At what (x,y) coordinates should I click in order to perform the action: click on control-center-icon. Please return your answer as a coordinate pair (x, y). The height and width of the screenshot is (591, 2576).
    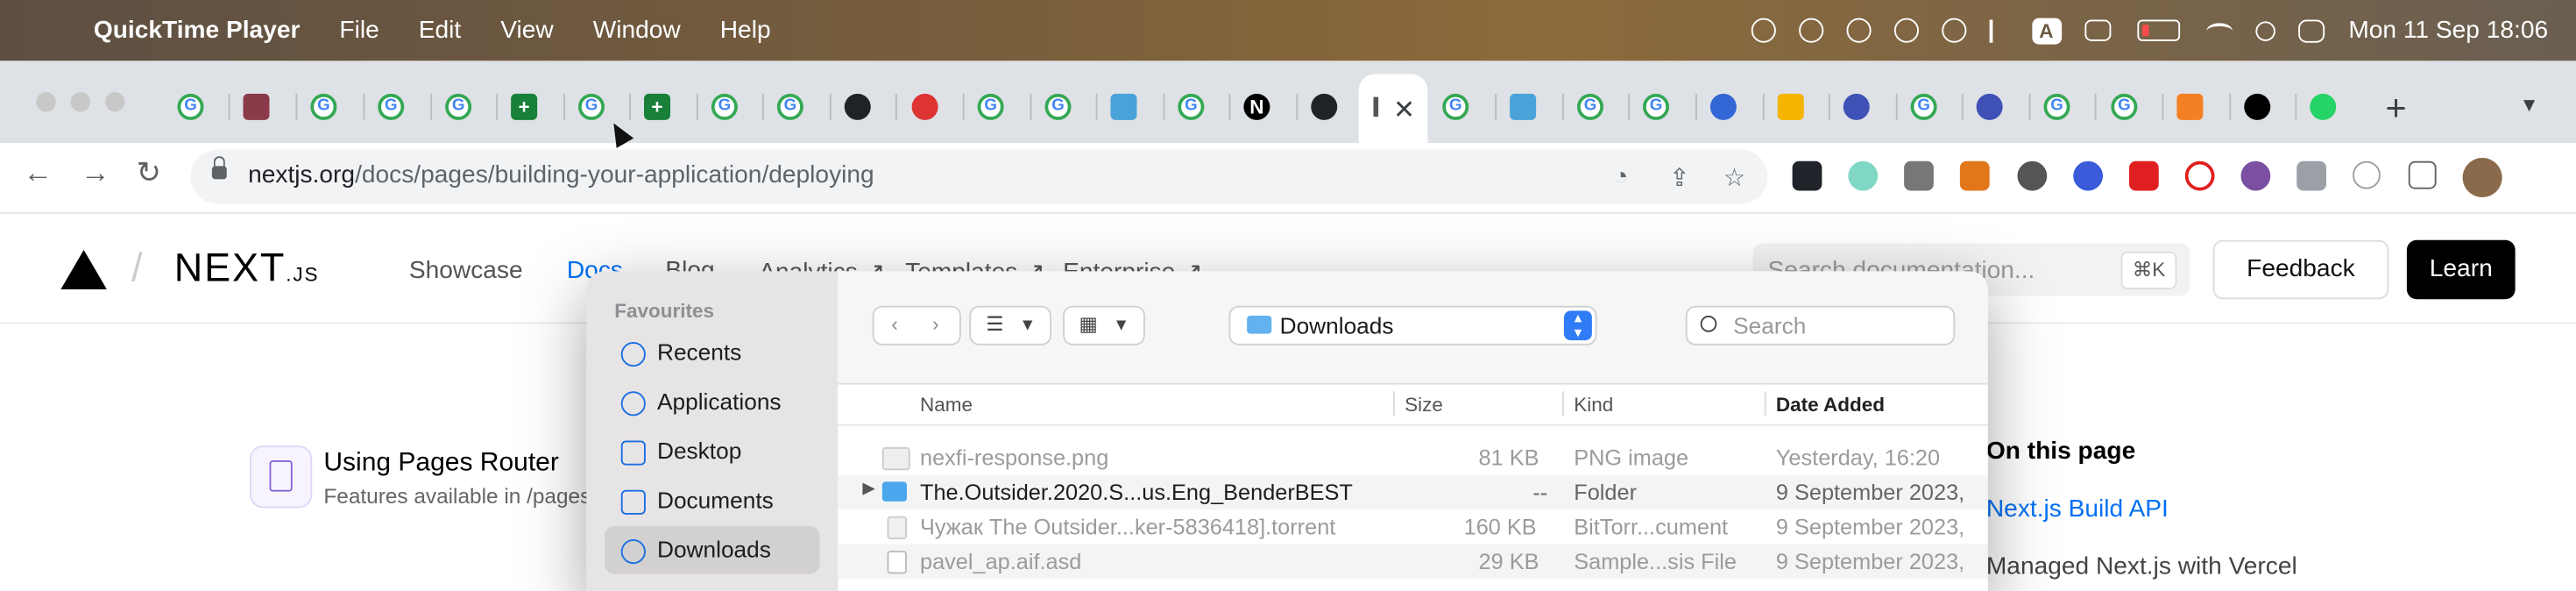
    Looking at the image, I should click on (2311, 30).